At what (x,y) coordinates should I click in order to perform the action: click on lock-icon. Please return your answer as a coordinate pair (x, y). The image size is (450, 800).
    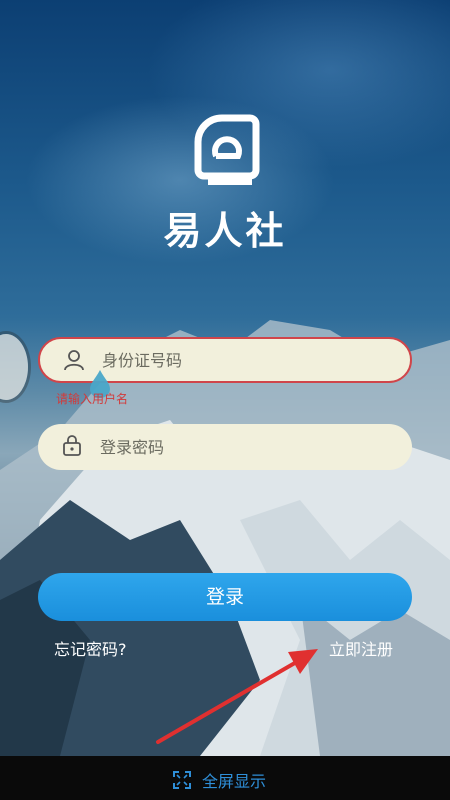
    Looking at the image, I should click on (72, 445).